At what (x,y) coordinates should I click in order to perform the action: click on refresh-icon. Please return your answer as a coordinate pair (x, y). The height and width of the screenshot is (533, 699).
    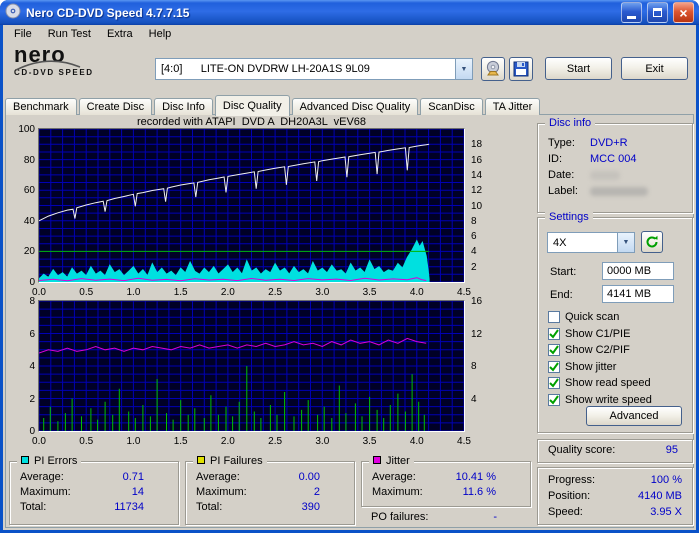
    Looking at the image, I should click on (652, 241).